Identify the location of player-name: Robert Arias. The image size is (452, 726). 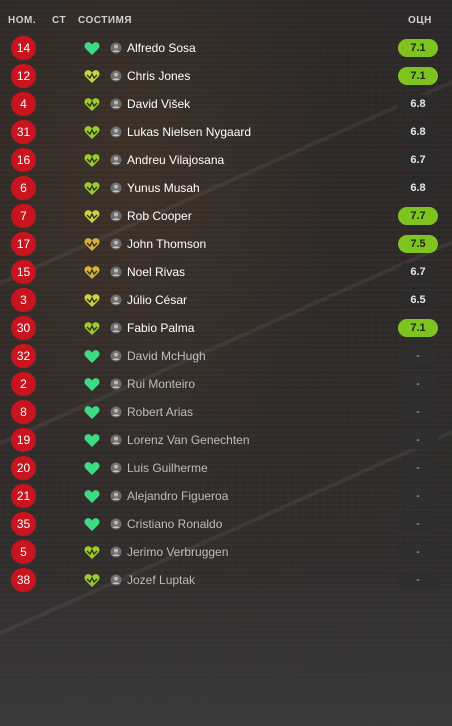
(160, 412).